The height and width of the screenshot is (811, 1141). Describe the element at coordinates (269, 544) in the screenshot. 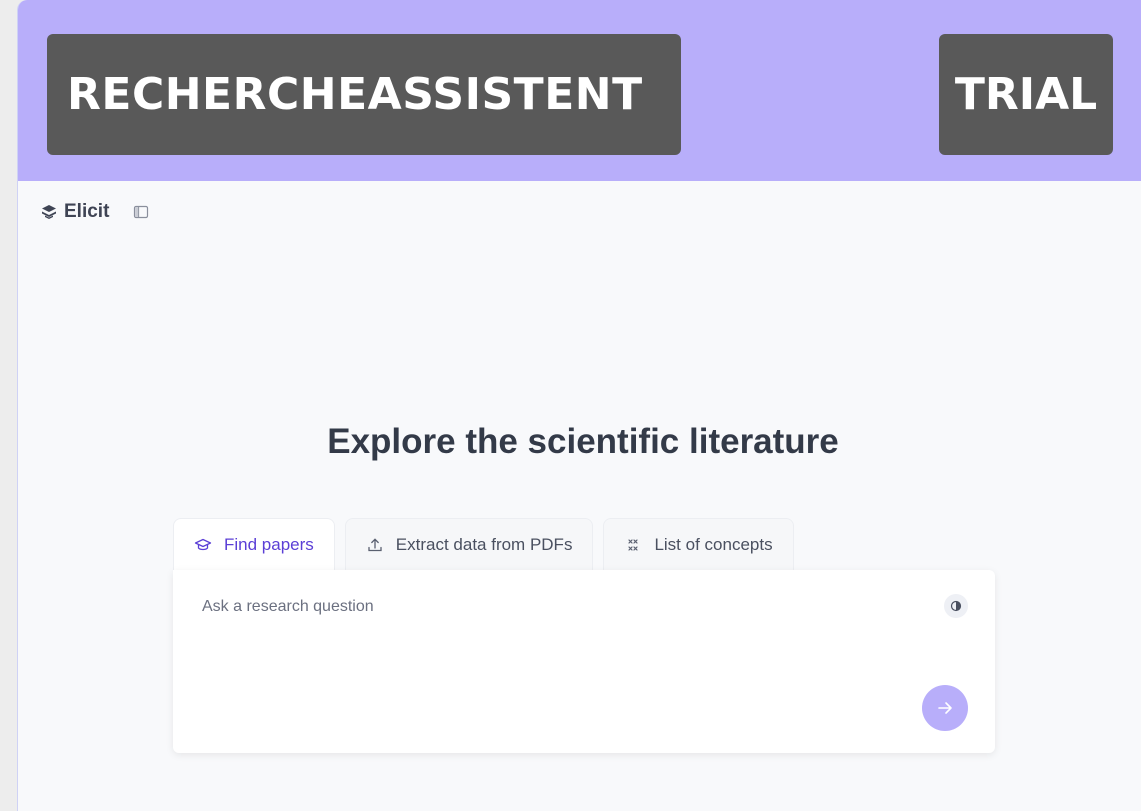

I see `tab-label: Find papers` at that location.